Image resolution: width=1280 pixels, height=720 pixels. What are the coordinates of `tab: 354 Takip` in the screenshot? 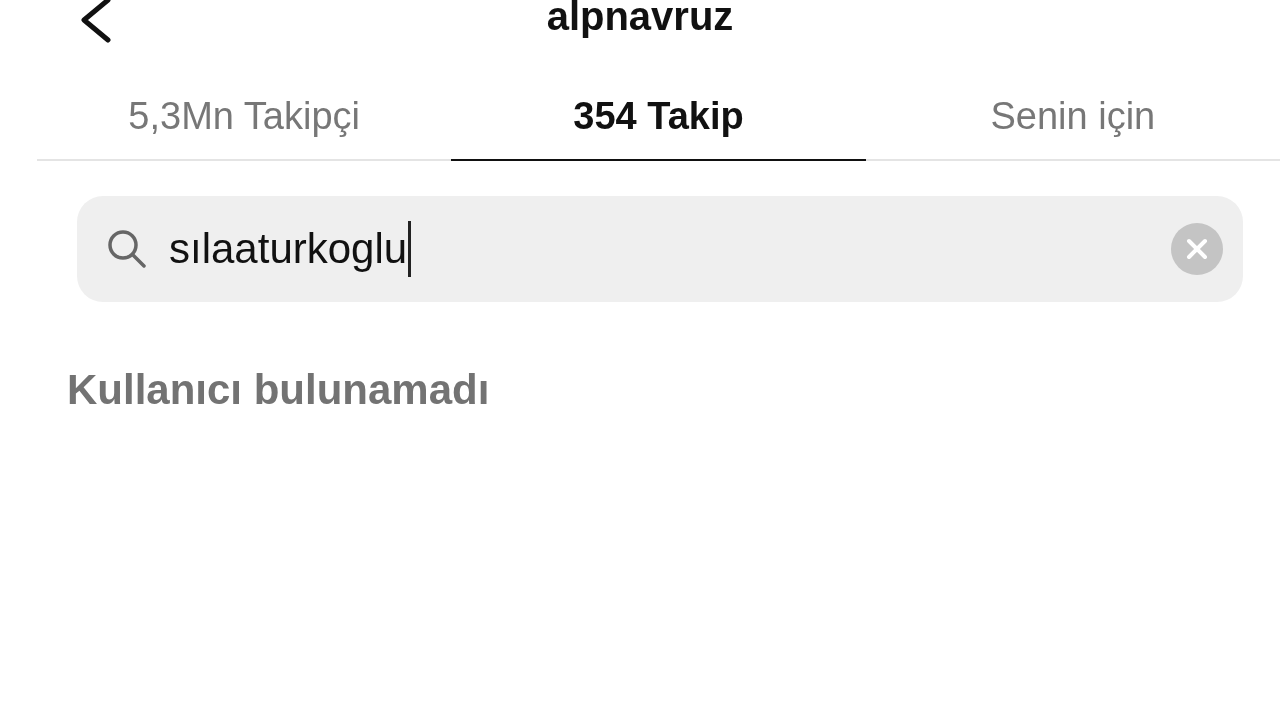 It's located at (658, 125).